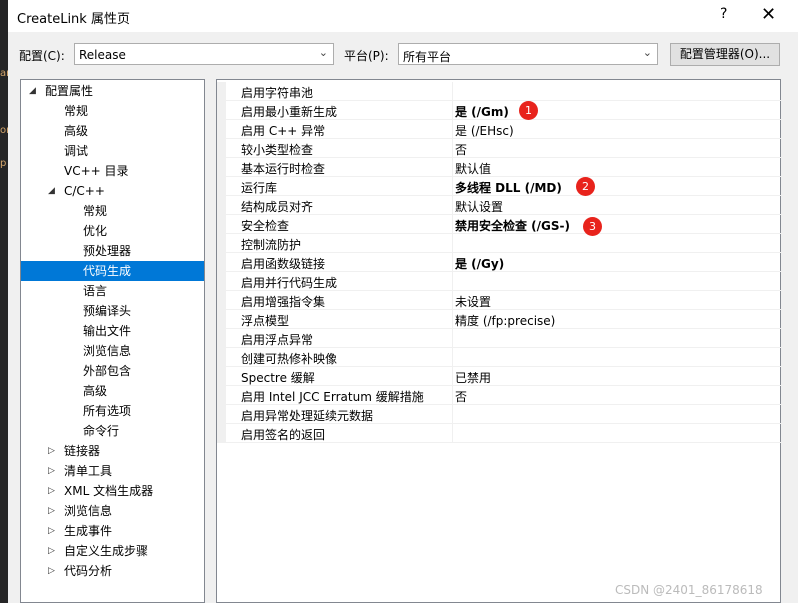 The image size is (798, 603). I want to click on tree-item-label: 优化, so click(95, 231).